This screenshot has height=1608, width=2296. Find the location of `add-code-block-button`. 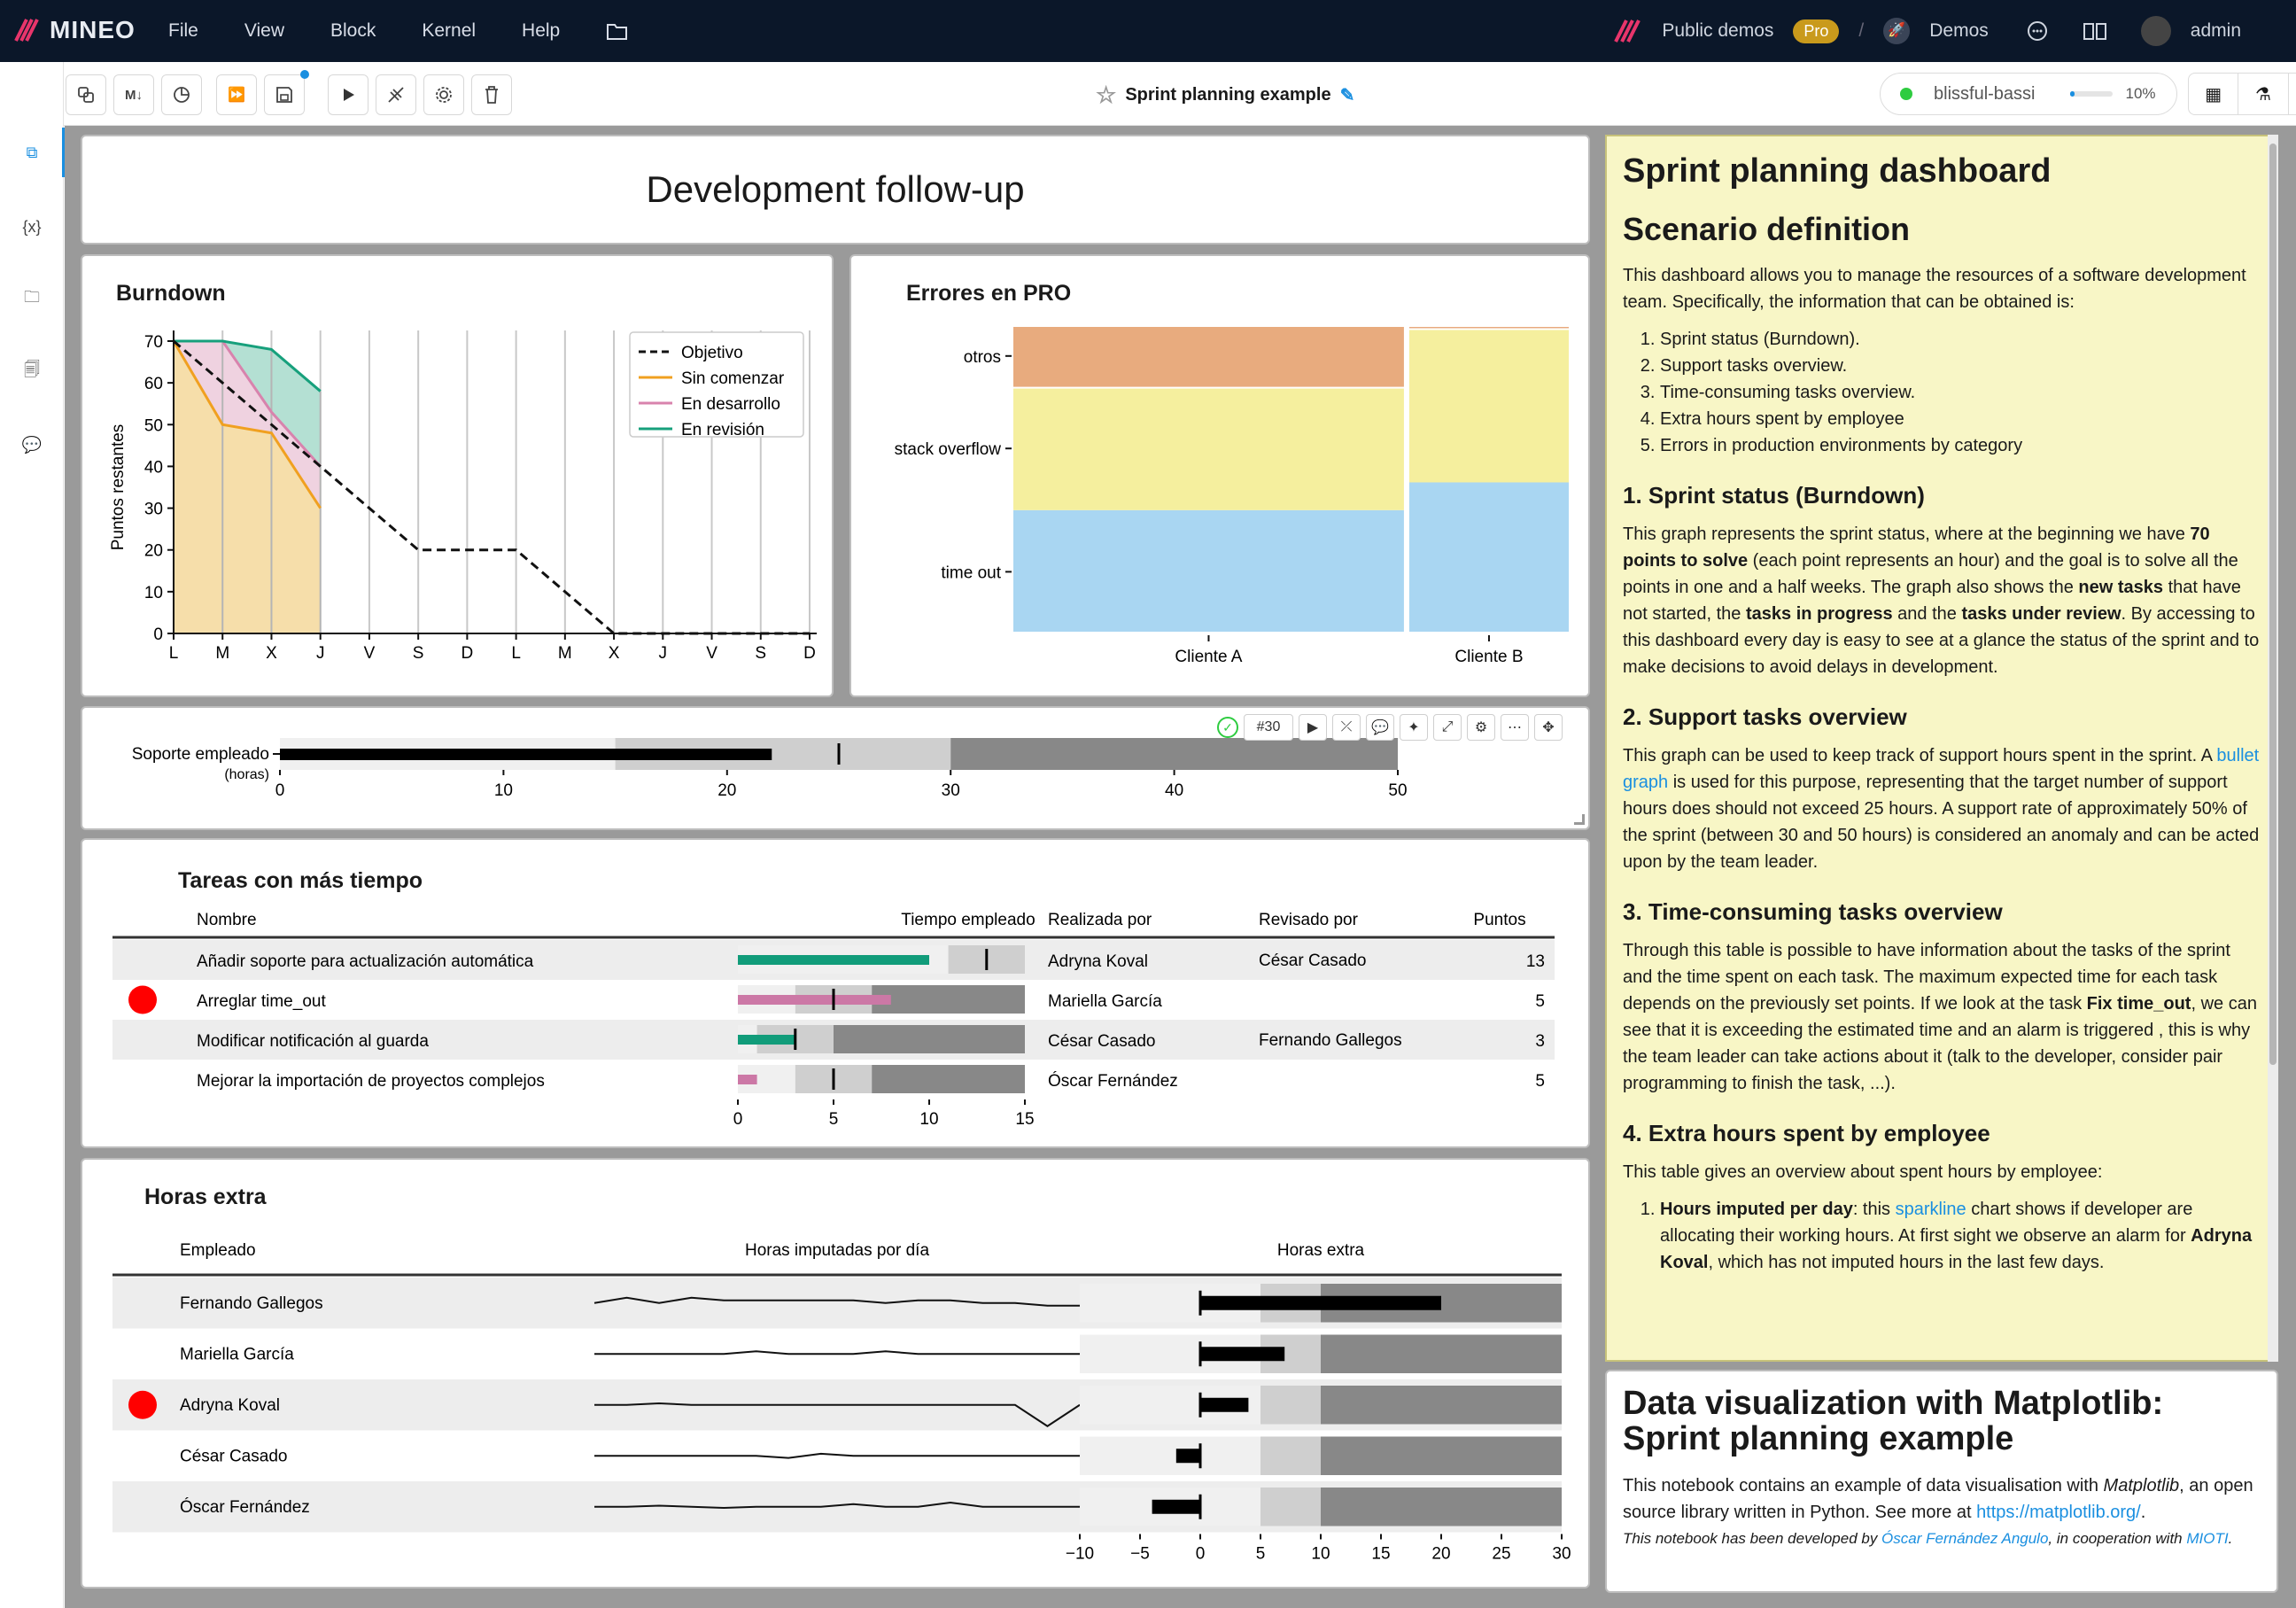

add-code-block-button is located at coordinates (86, 95).